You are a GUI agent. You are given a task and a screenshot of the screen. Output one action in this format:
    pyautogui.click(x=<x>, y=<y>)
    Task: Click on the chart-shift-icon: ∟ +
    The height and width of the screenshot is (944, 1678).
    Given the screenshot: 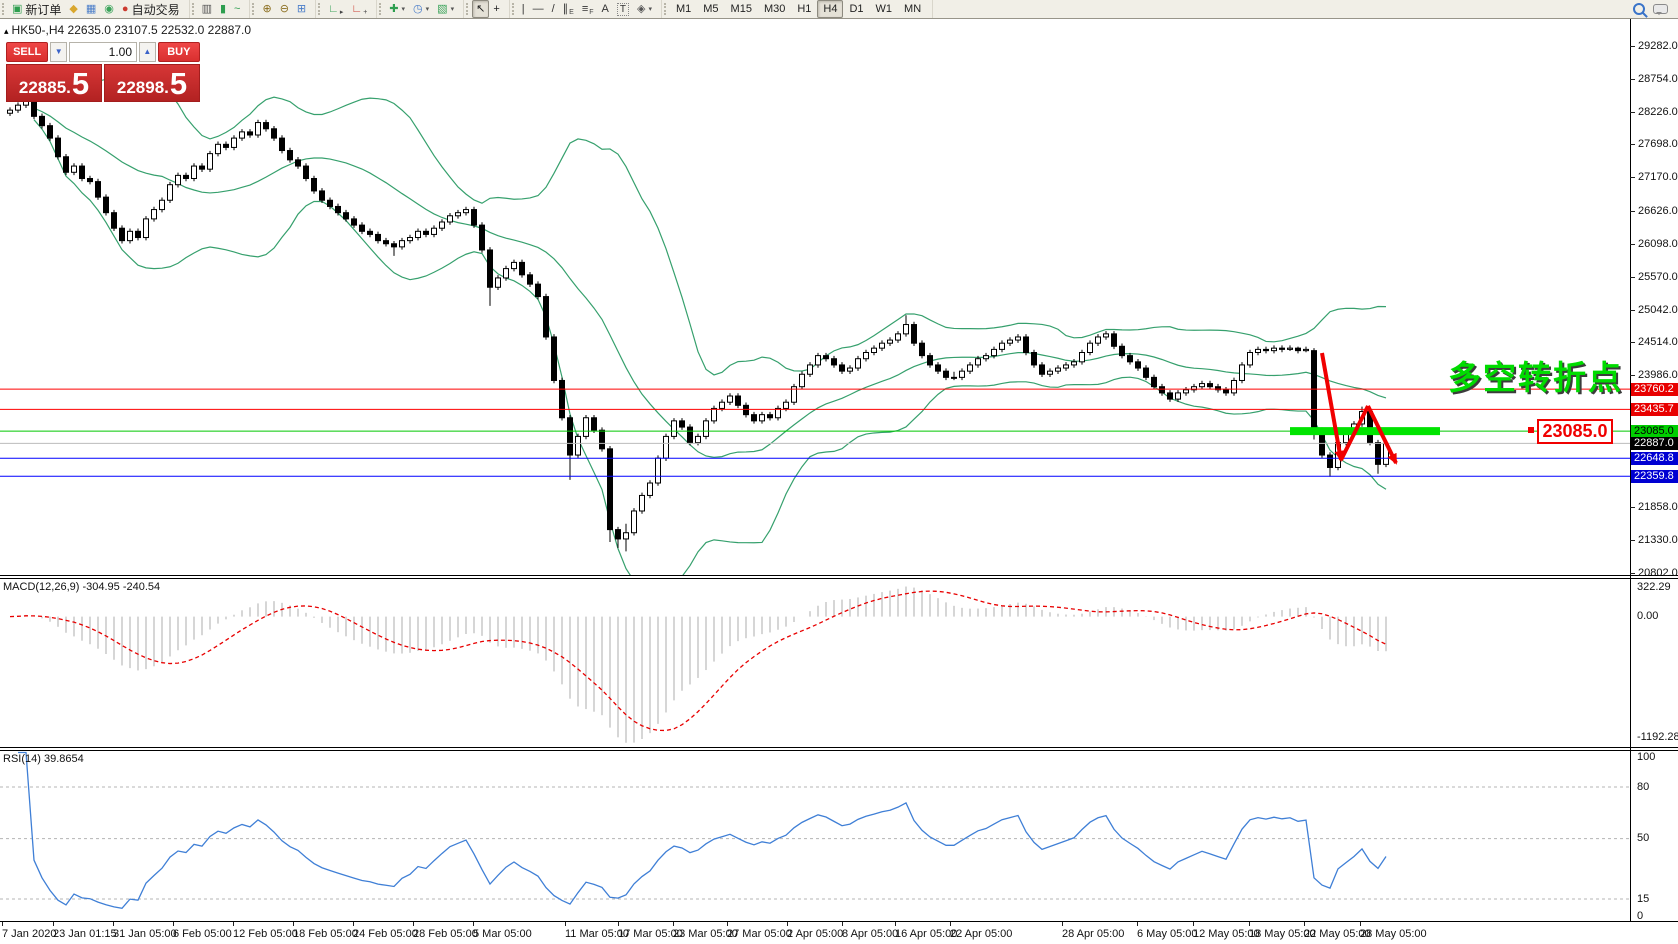 What is the action you would take?
    pyautogui.click(x=359, y=9)
    